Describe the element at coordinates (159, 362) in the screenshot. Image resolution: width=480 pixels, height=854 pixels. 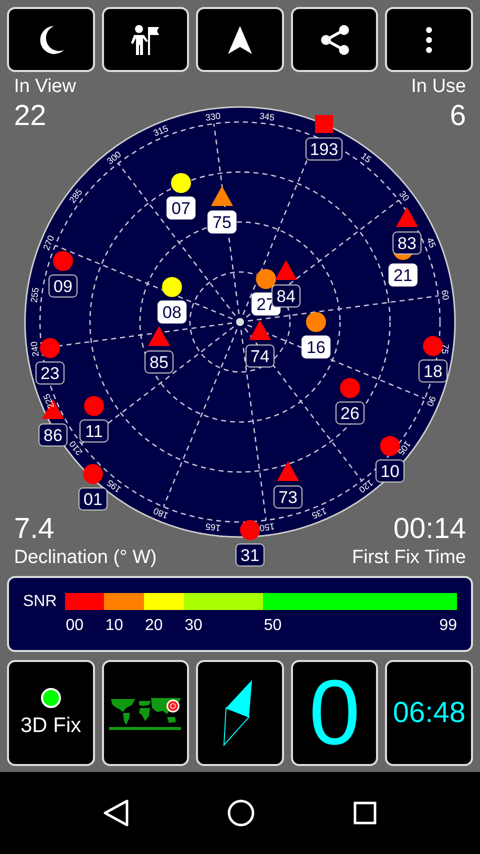
I see `satellite-label: 85` at that location.